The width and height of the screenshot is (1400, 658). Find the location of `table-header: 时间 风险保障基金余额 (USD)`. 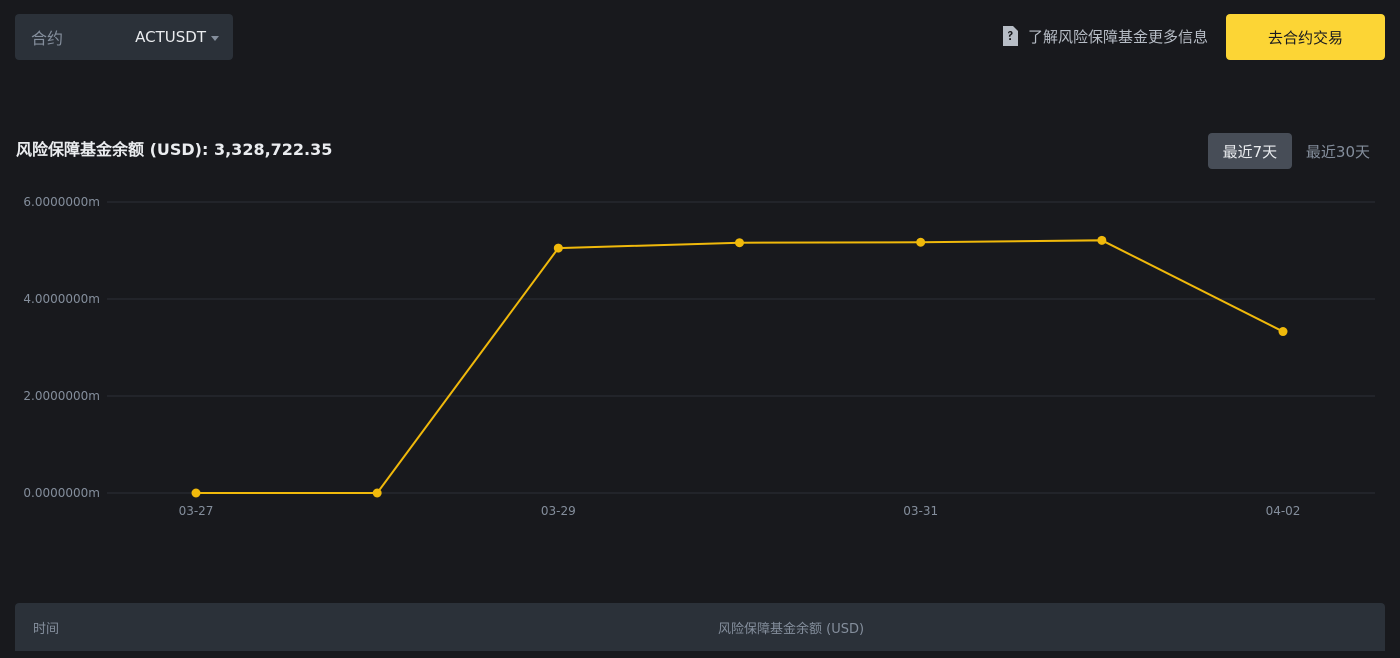

table-header: 时间 风险保障基金余额 (USD) is located at coordinates (700, 627).